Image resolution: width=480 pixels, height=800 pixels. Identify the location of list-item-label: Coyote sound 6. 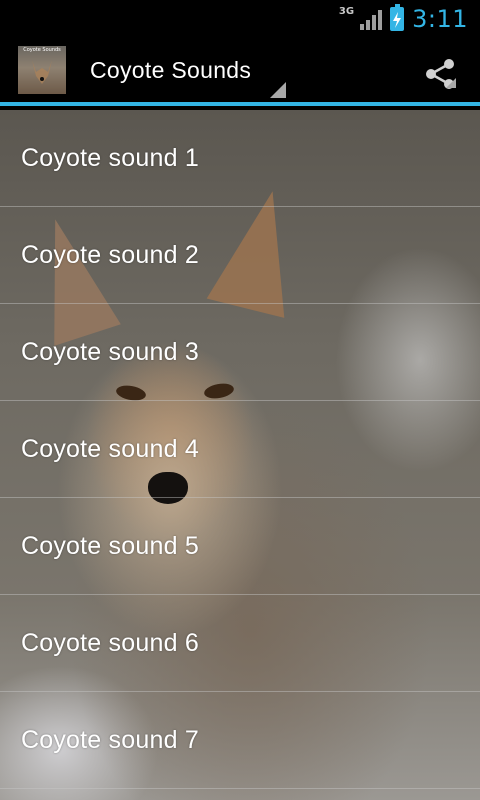
(110, 642).